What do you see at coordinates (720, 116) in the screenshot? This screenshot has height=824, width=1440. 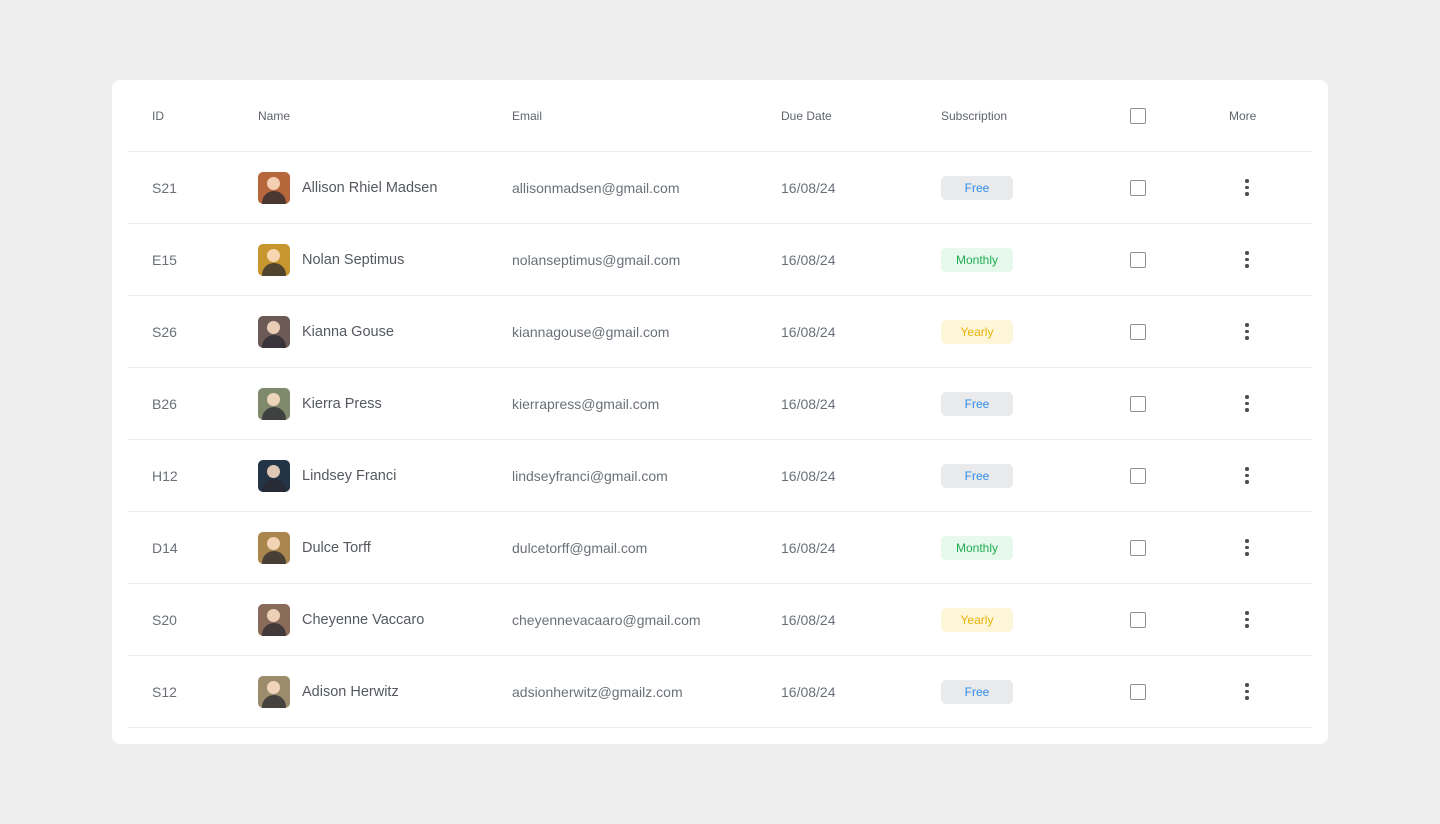 I see `table-header-row: ID Name Email Due Date Subscription More` at bounding box center [720, 116].